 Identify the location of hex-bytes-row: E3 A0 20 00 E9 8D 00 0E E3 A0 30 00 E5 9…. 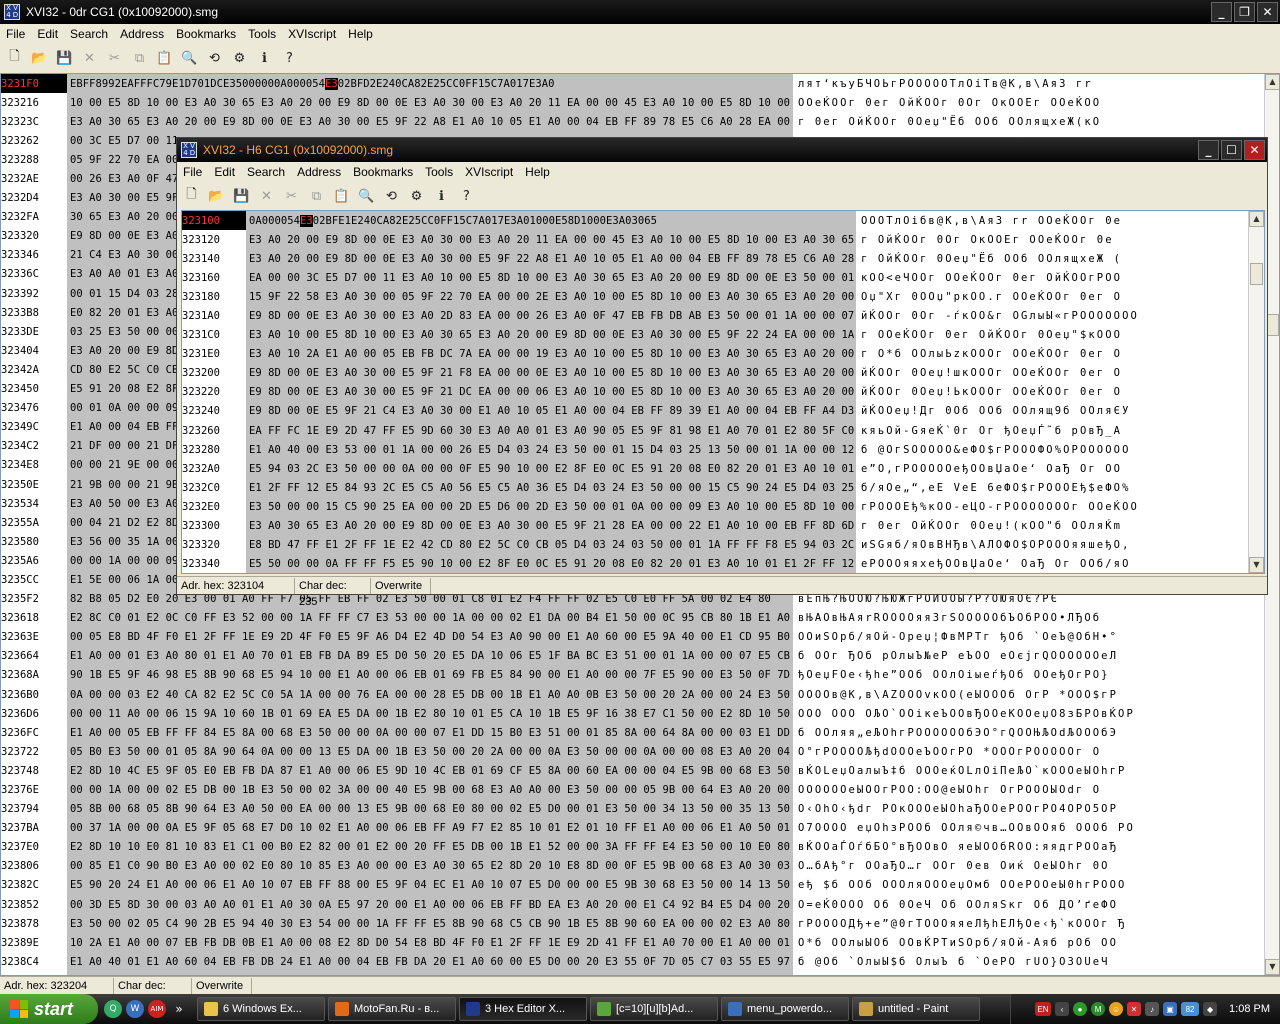
(551, 258).